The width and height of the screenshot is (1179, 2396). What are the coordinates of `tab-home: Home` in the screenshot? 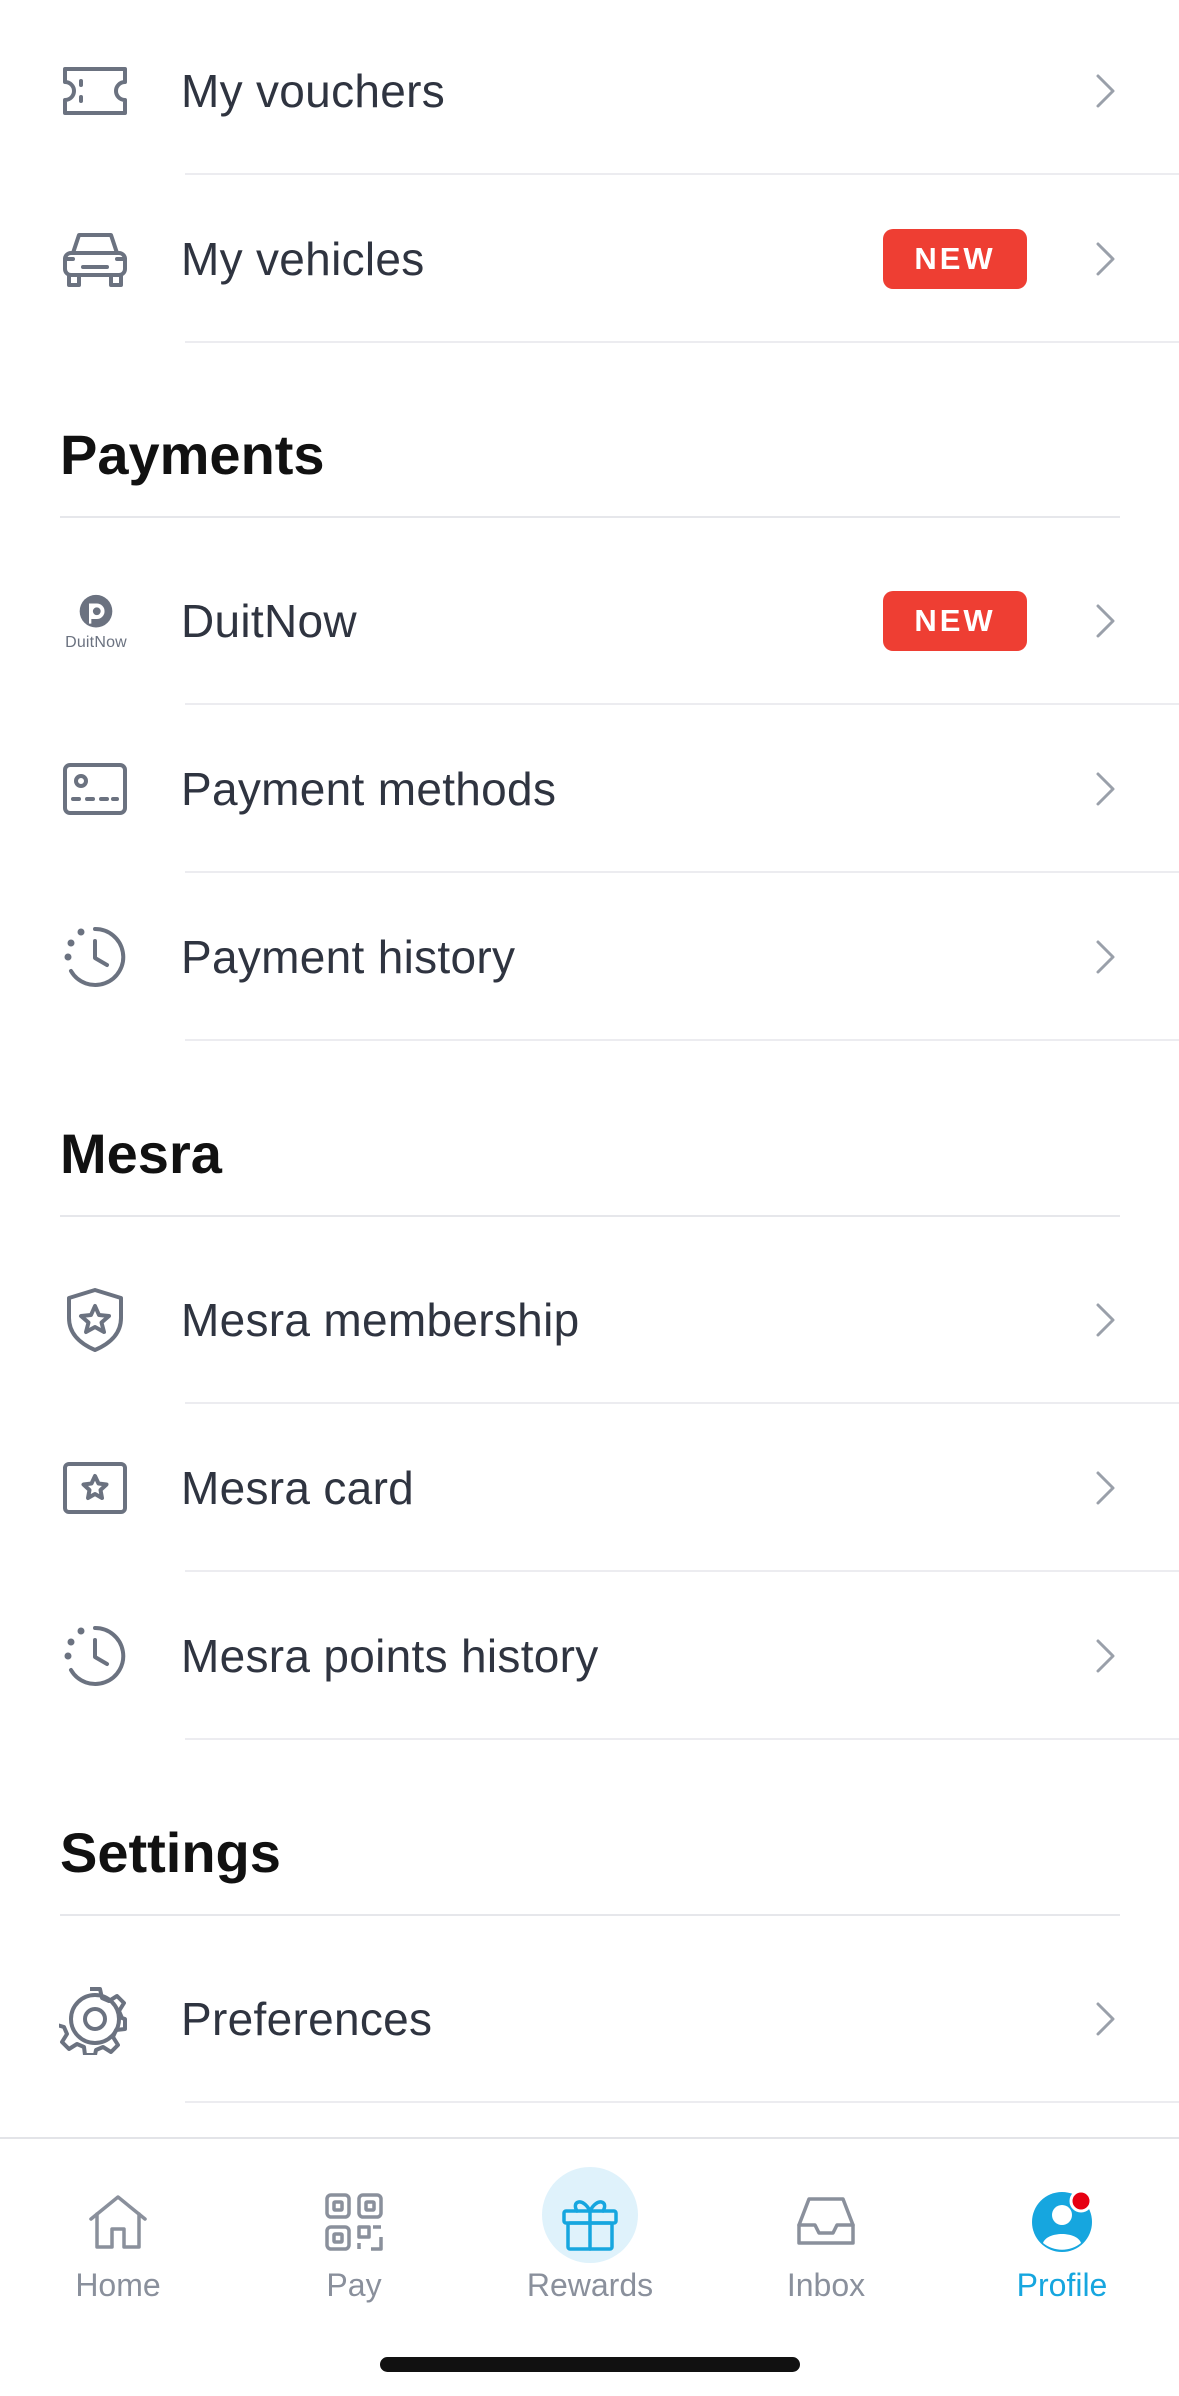 It's located at (118, 2242).